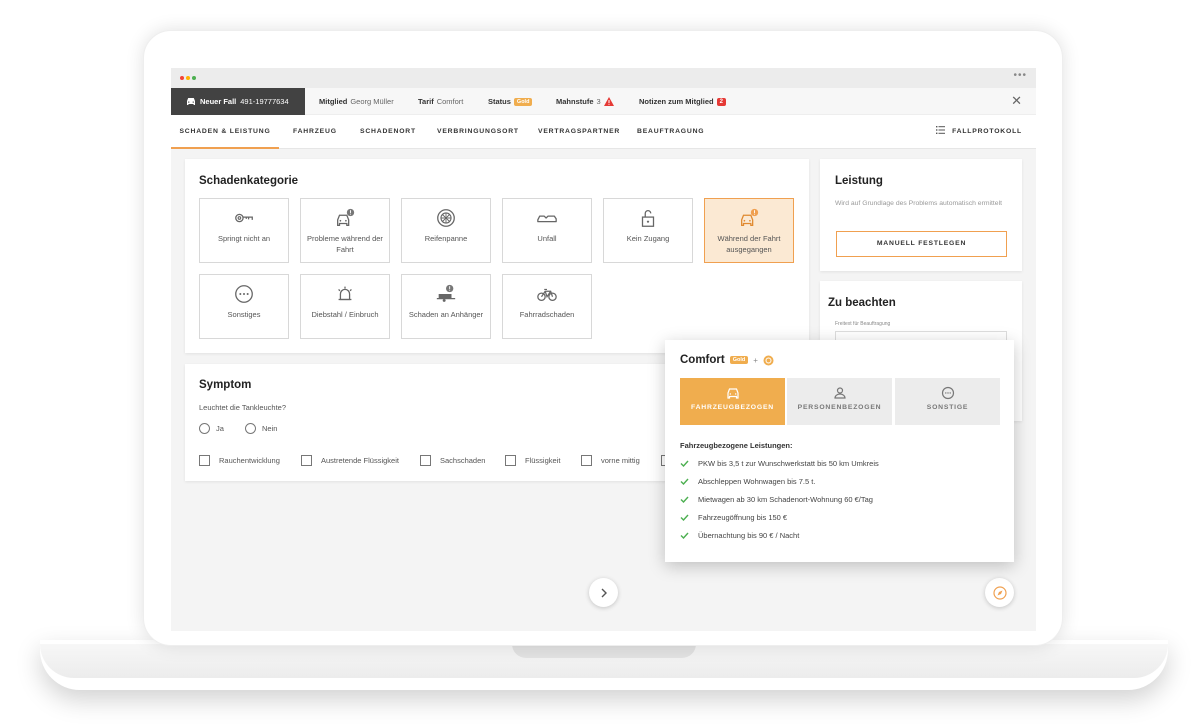  Describe the element at coordinates (220, 428) in the screenshot. I see `radio-yes-label: Ja` at that location.